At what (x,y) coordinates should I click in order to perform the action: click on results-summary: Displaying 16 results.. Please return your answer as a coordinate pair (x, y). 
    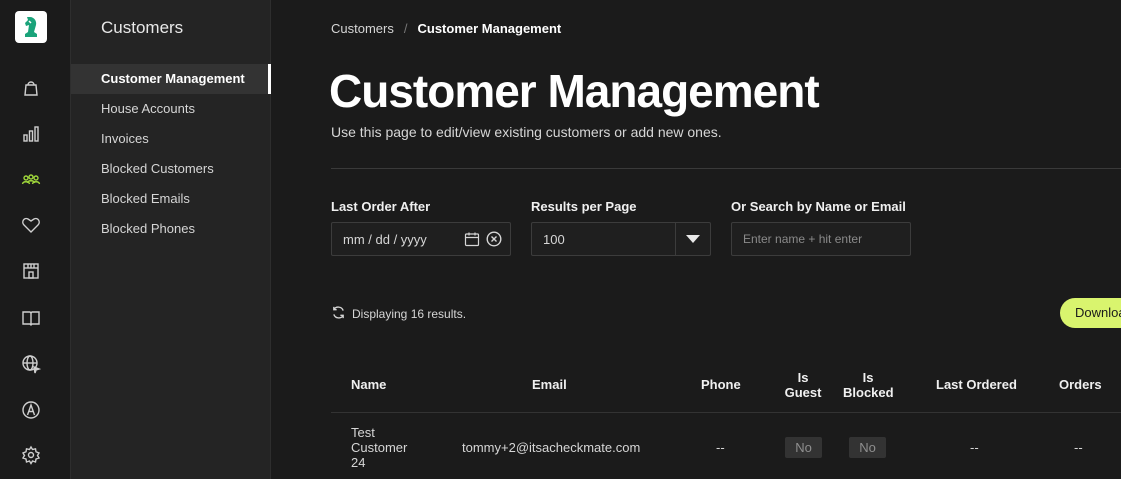
    Looking at the image, I should click on (398, 314).